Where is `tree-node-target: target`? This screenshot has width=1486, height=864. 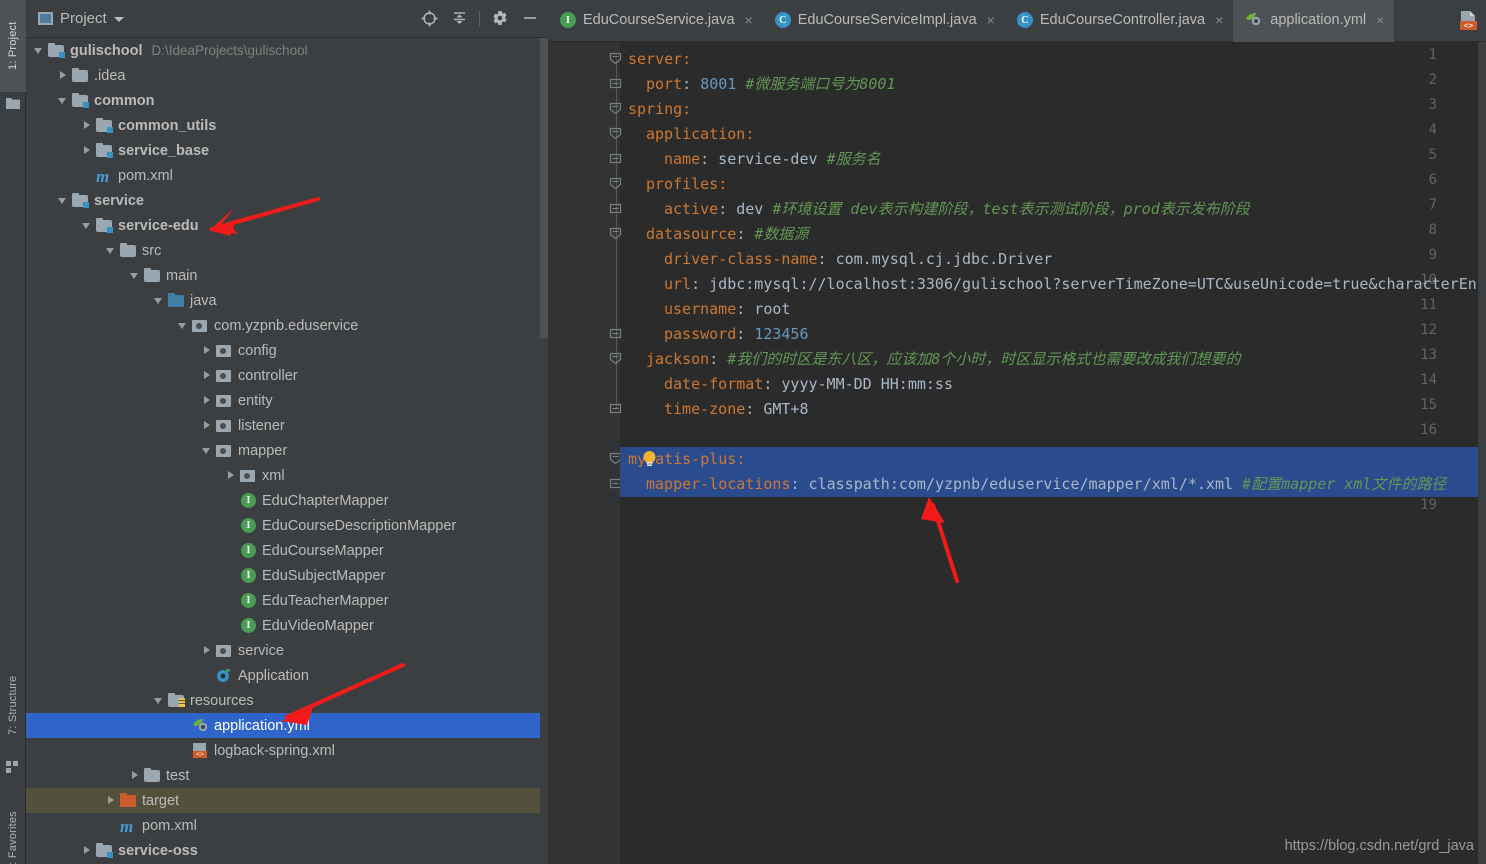 tree-node-target: target is located at coordinates (287, 800).